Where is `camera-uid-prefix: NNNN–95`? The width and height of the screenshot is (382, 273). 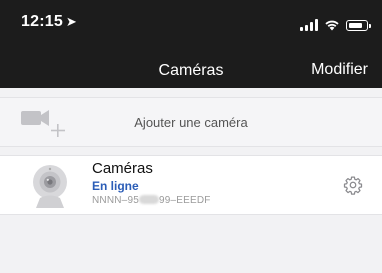 camera-uid-prefix: NNNN–95 is located at coordinates (115, 200).